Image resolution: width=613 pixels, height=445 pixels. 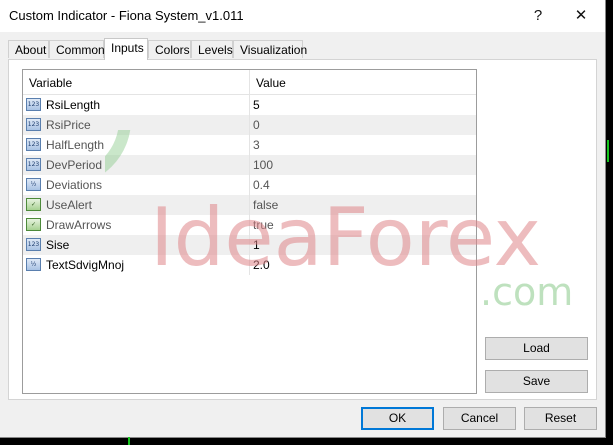 What do you see at coordinates (263, 225) in the screenshot?
I see `row-value: true` at bounding box center [263, 225].